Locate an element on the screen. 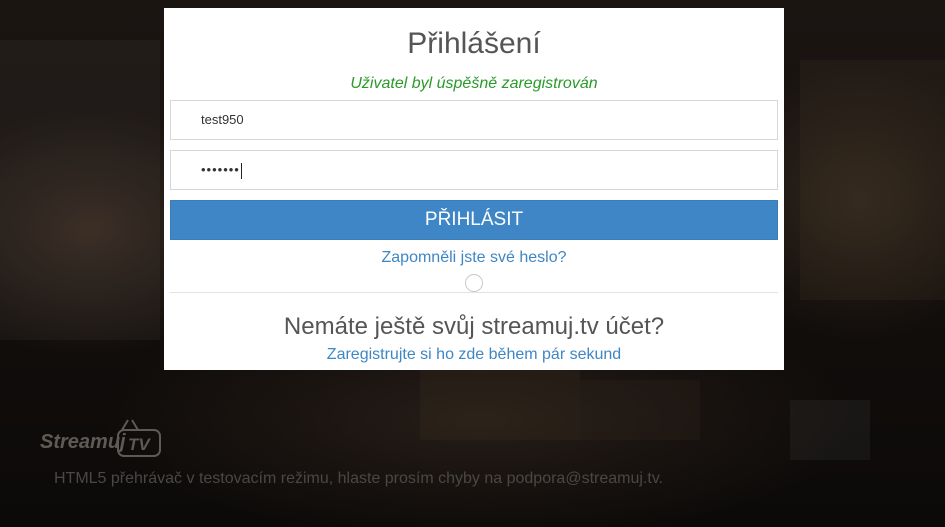 The width and height of the screenshot is (945, 527). logo-badge: TV is located at coordinates (139, 444).